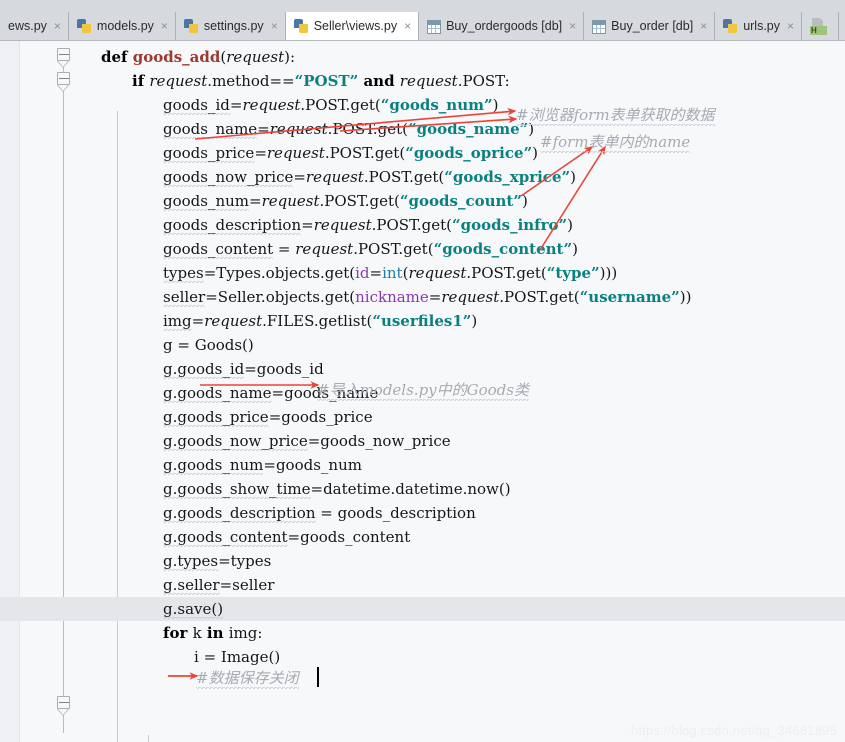 This screenshot has width=845, height=742. Describe the element at coordinates (410, 489) in the screenshot. I see `code-token: =datetime.datetime.now()` at that location.